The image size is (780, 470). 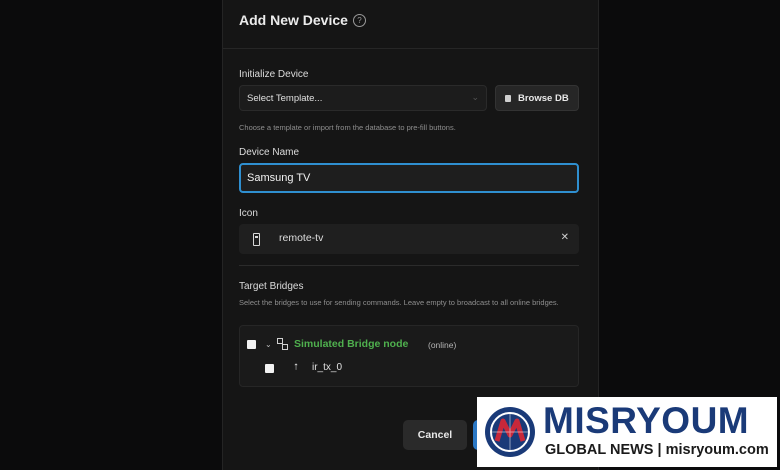 What do you see at coordinates (271, 286) in the screenshot?
I see `target-bridges-label: Target Bridges` at bounding box center [271, 286].